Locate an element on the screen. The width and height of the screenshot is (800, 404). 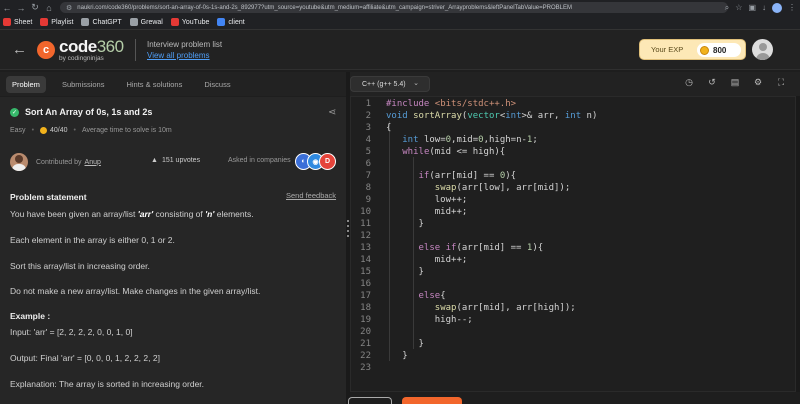
bookmark-star-icon: ☆ is located at coordinates (738, 7).